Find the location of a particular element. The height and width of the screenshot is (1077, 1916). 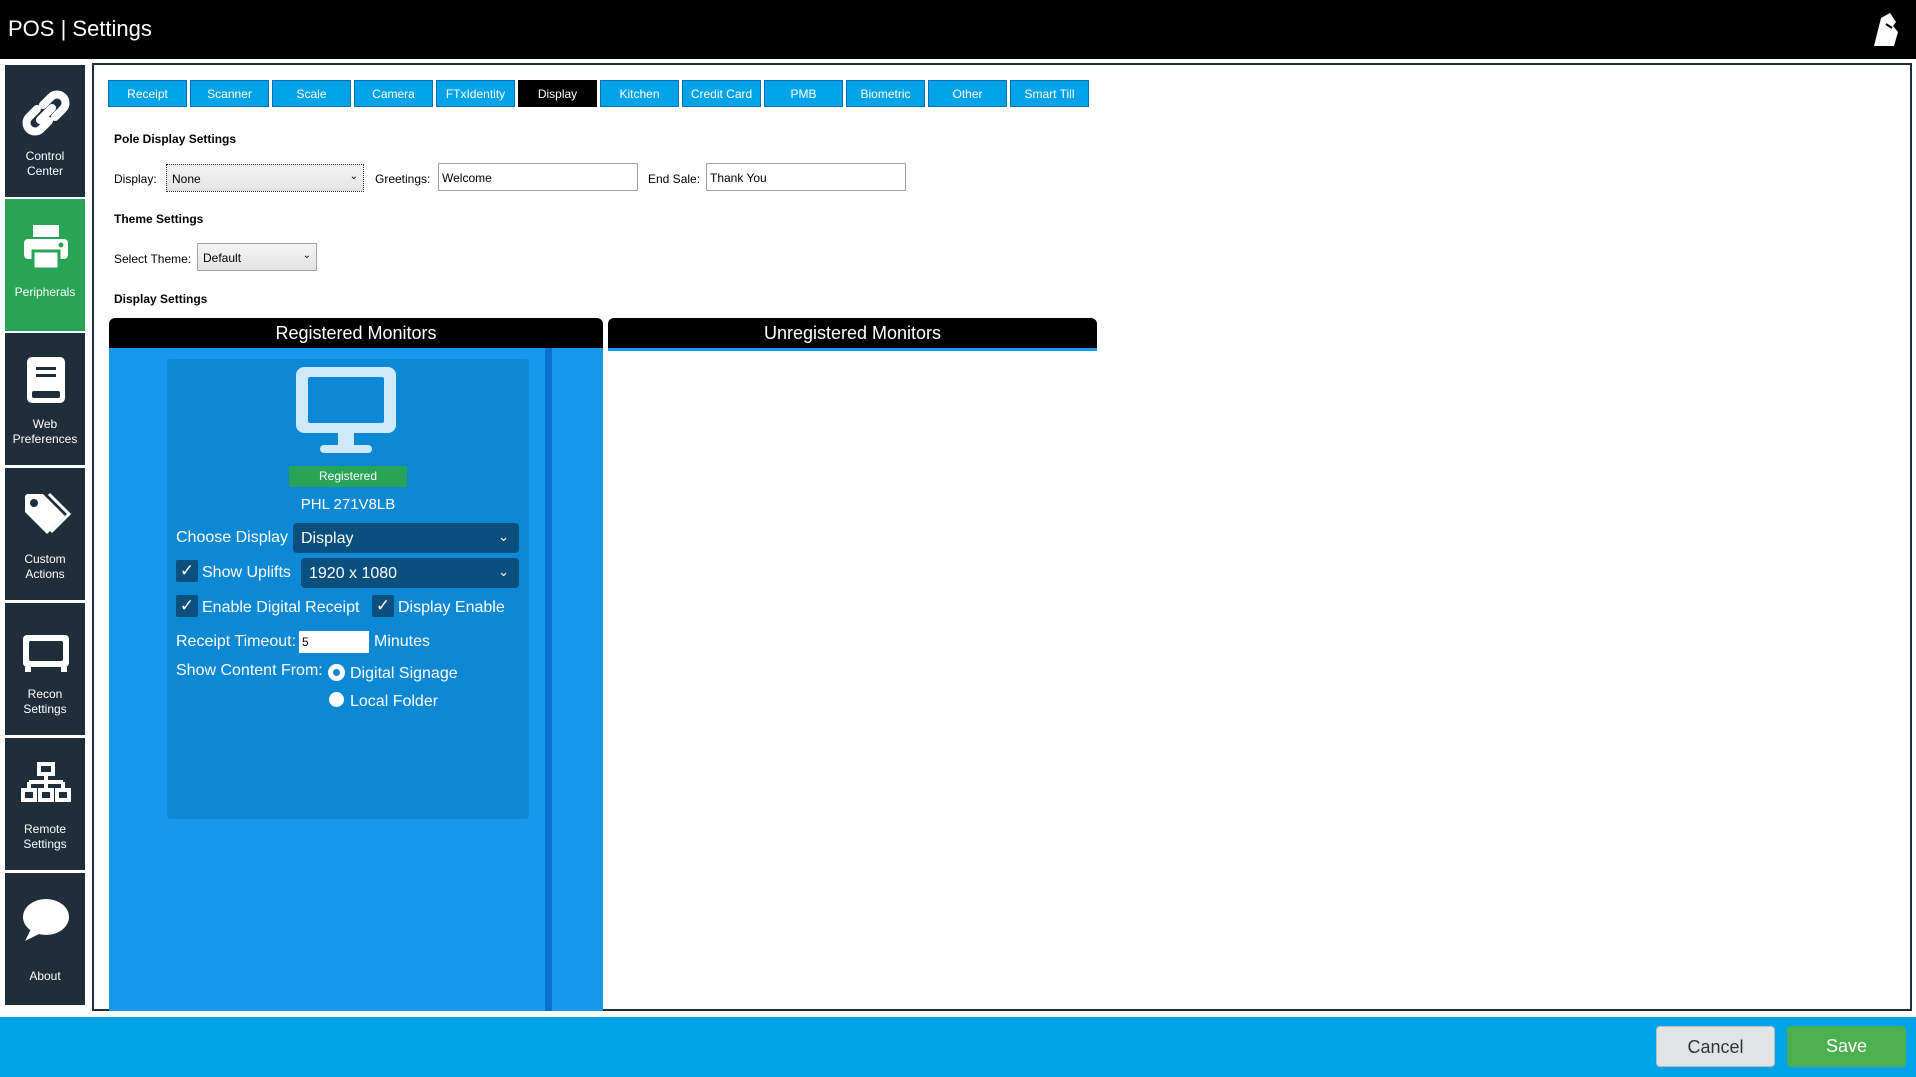

end-sale-label: End Sale: is located at coordinates (674, 179).